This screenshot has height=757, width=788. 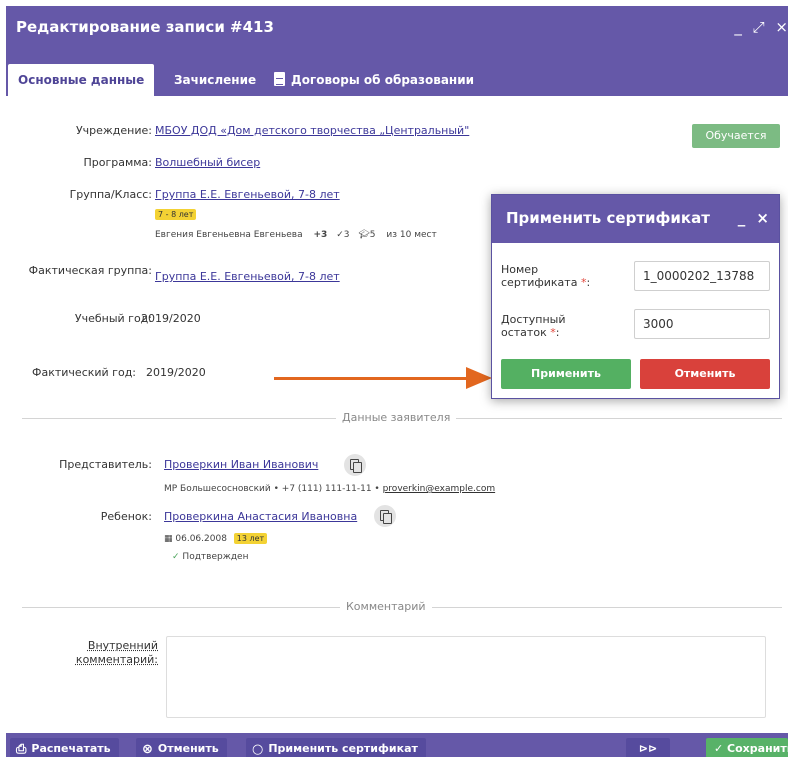 What do you see at coordinates (736, 136) in the screenshot?
I see `status-badge: Обучается` at bounding box center [736, 136].